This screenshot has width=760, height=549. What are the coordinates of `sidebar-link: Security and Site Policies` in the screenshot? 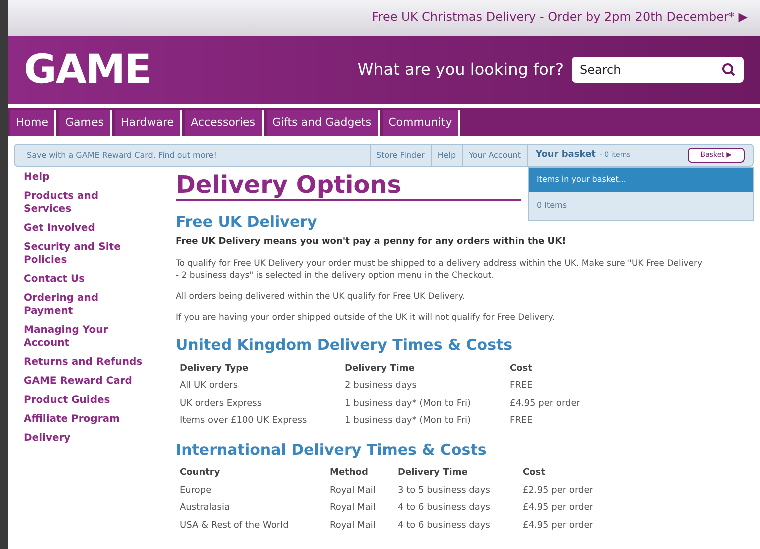 It's located at (84, 254).